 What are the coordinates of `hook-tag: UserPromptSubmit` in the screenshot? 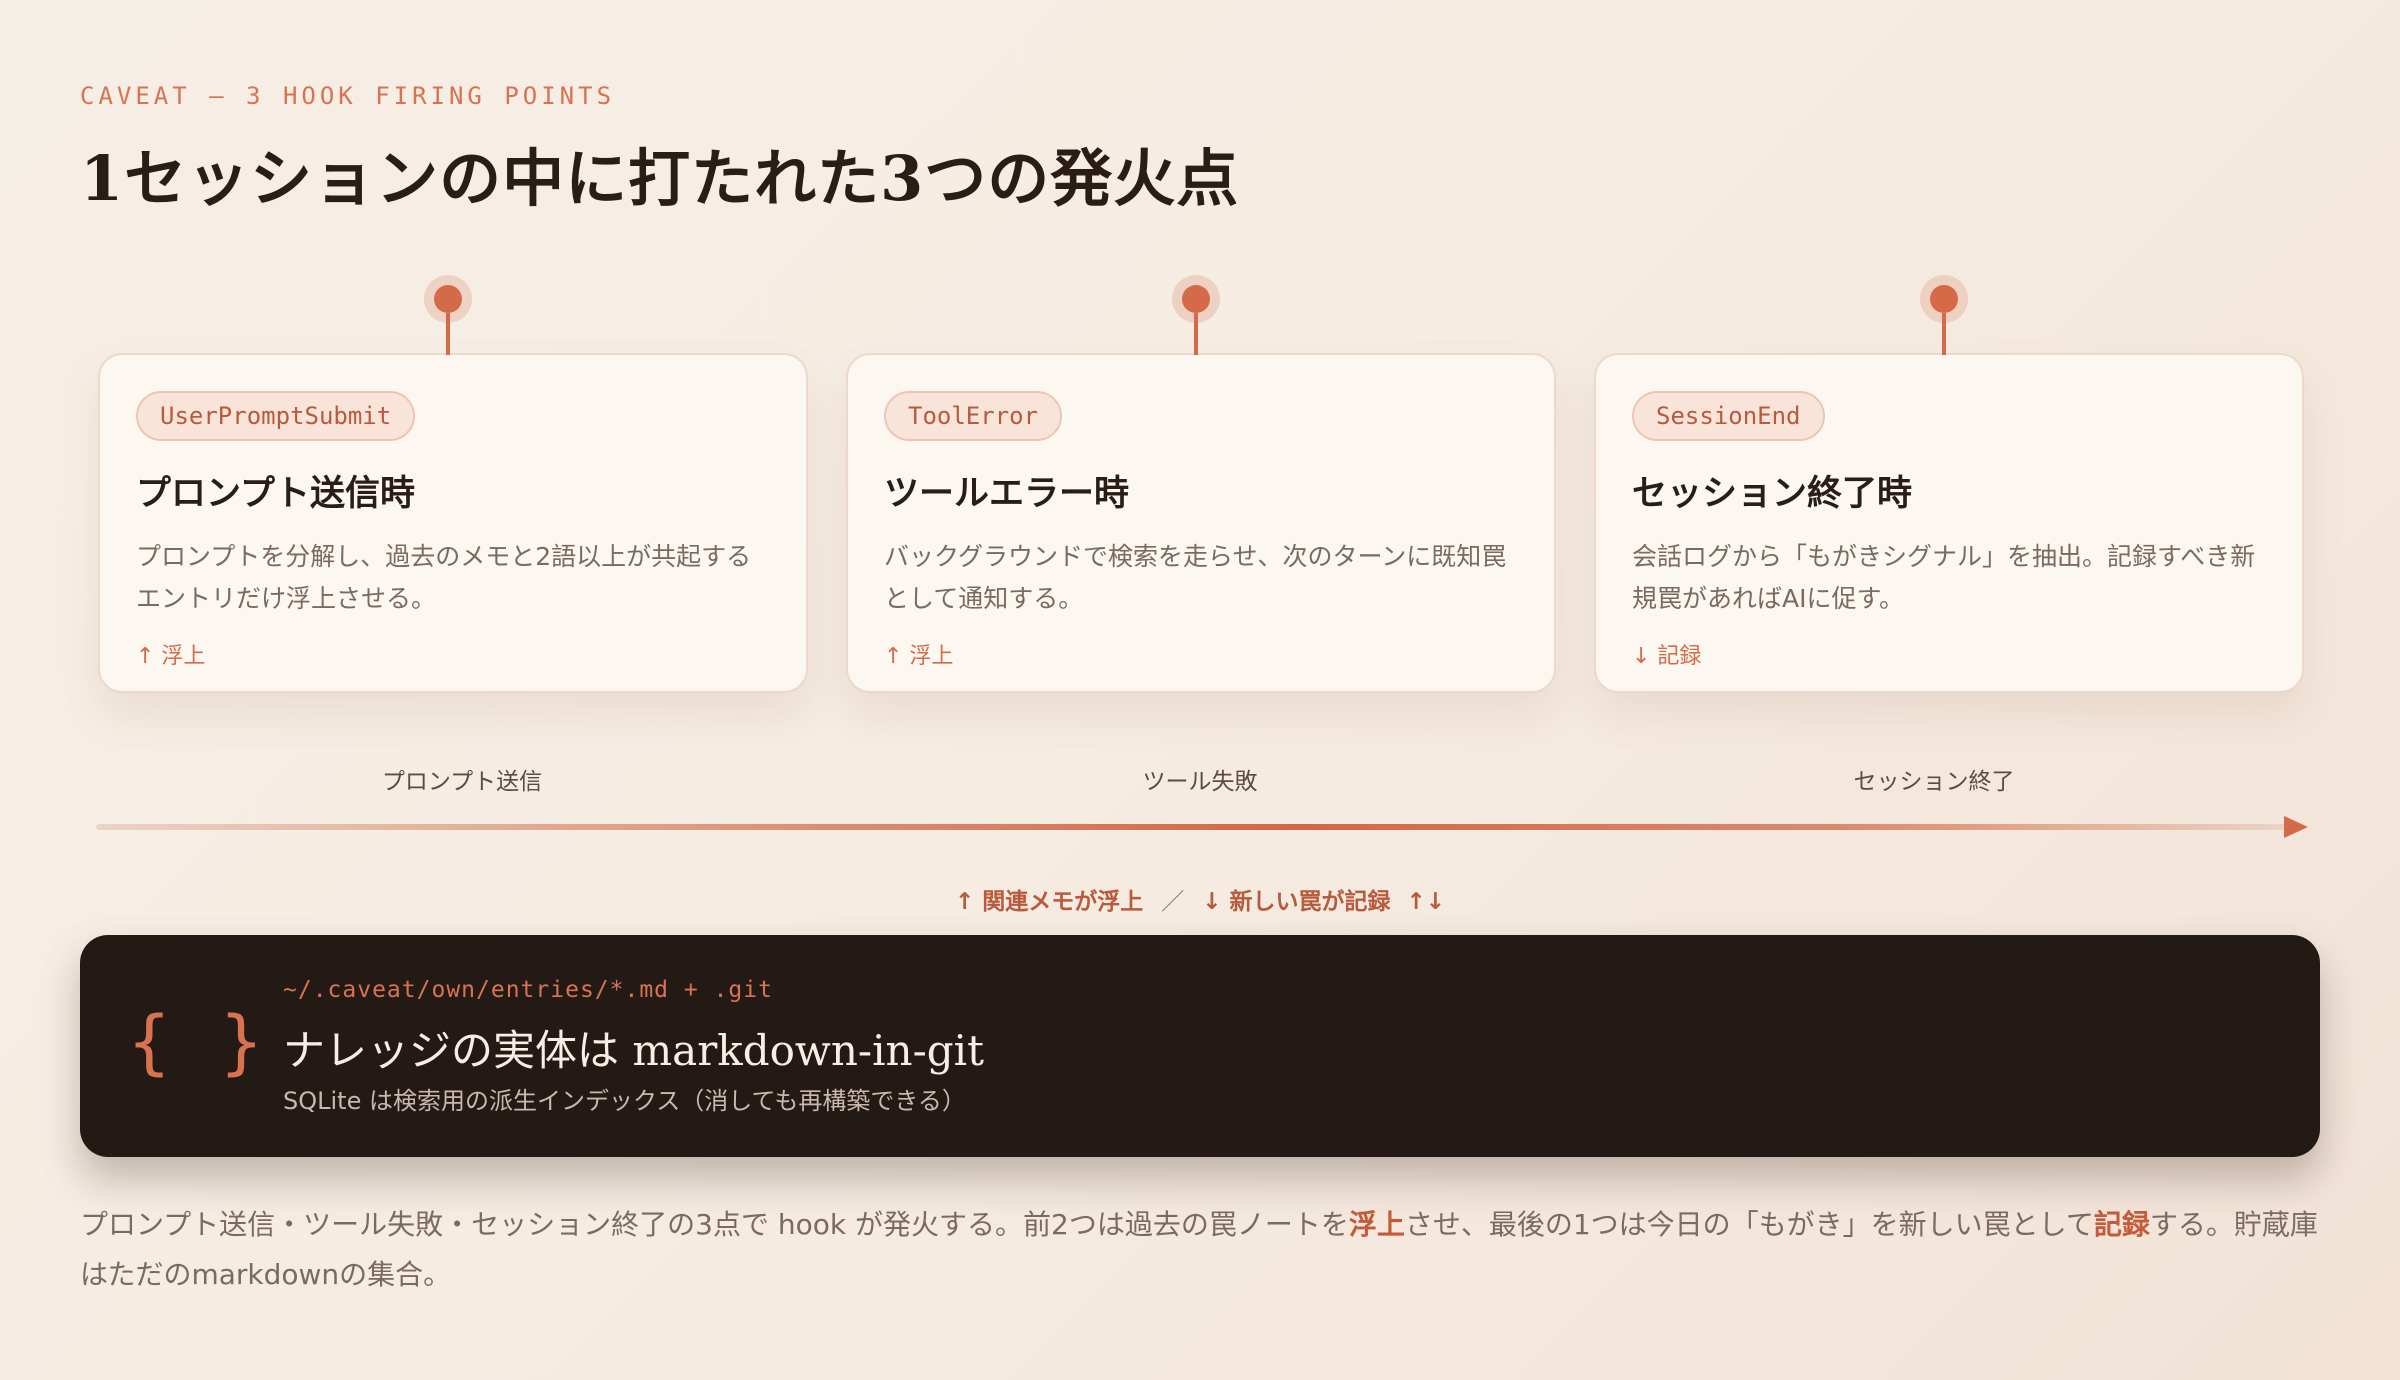 It's located at (276, 416).